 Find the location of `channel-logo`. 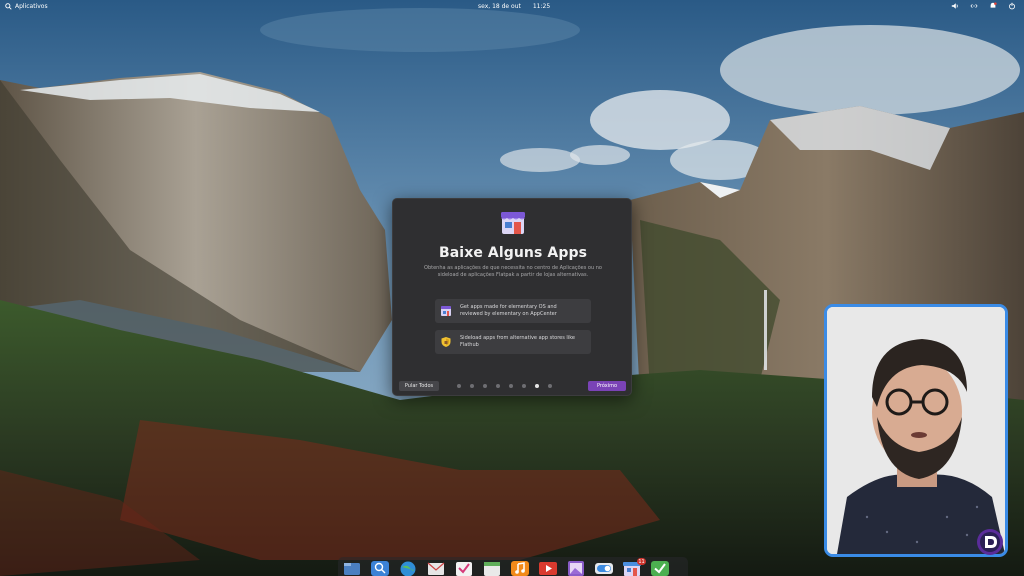

channel-logo is located at coordinates (990, 542).